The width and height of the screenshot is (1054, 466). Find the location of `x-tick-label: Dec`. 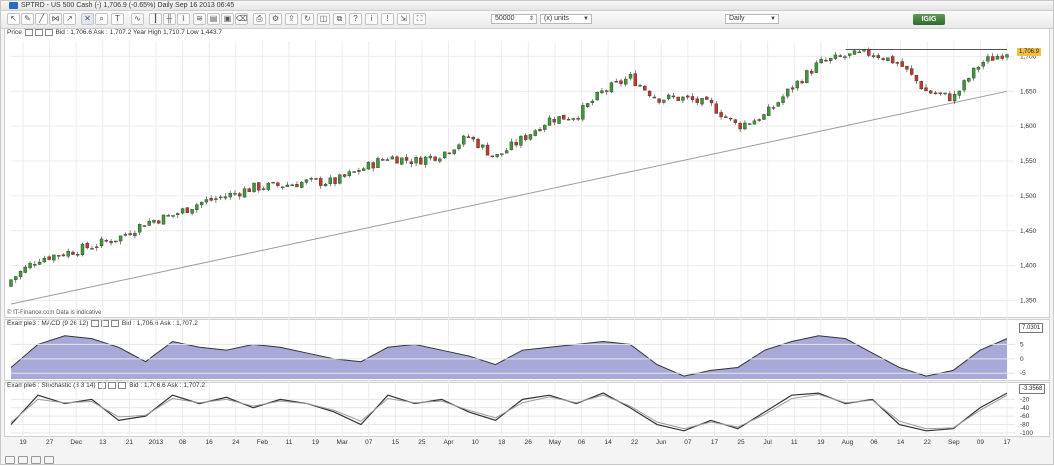

x-tick-label: Dec is located at coordinates (76, 442).